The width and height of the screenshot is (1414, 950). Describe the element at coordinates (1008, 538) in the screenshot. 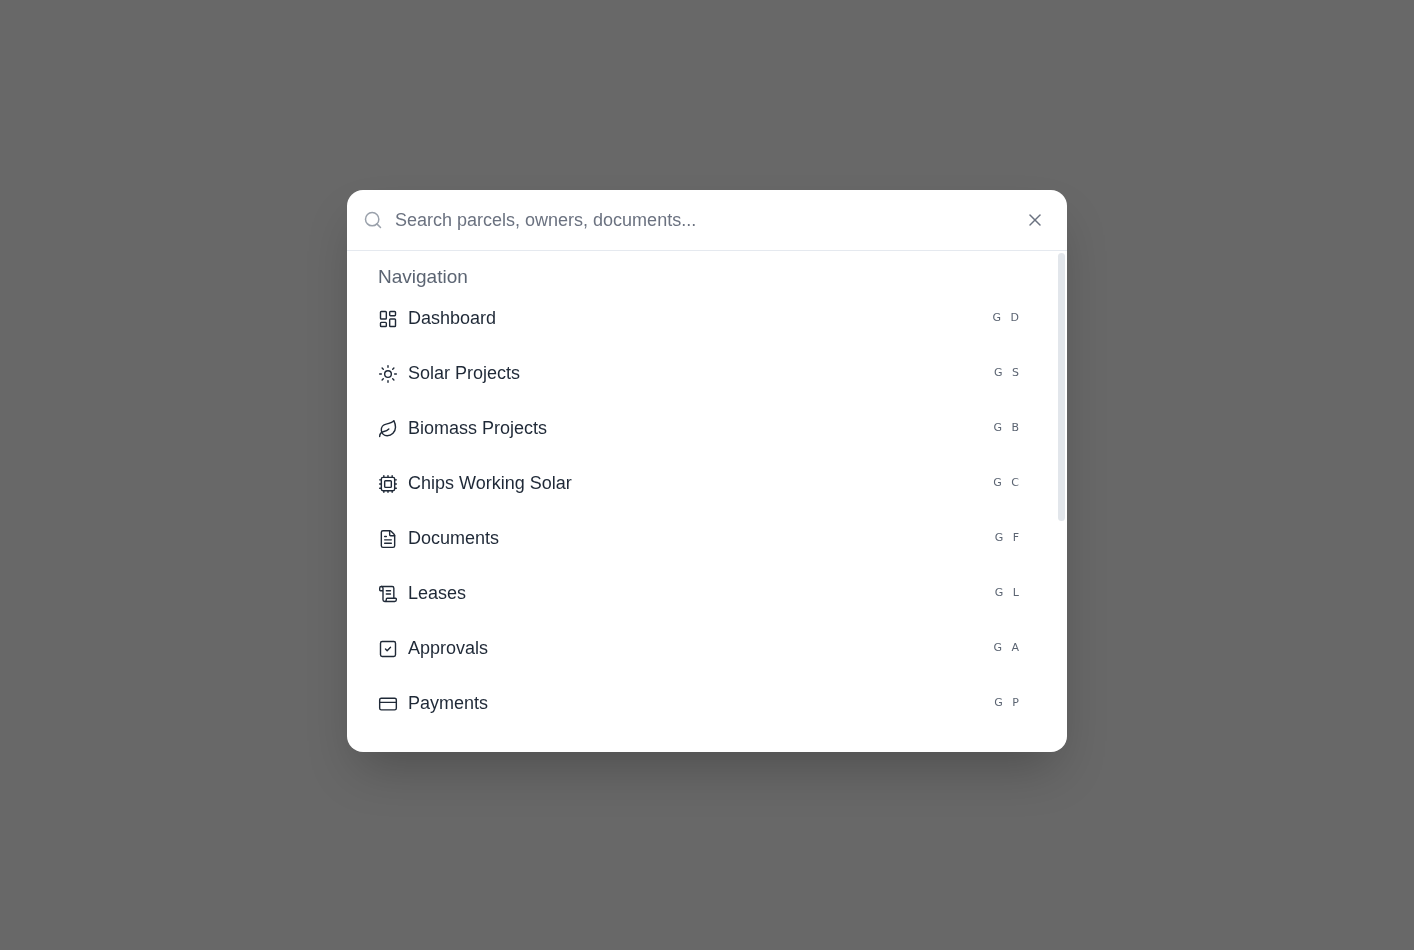

I see `shortcut-keys: G F` at that location.